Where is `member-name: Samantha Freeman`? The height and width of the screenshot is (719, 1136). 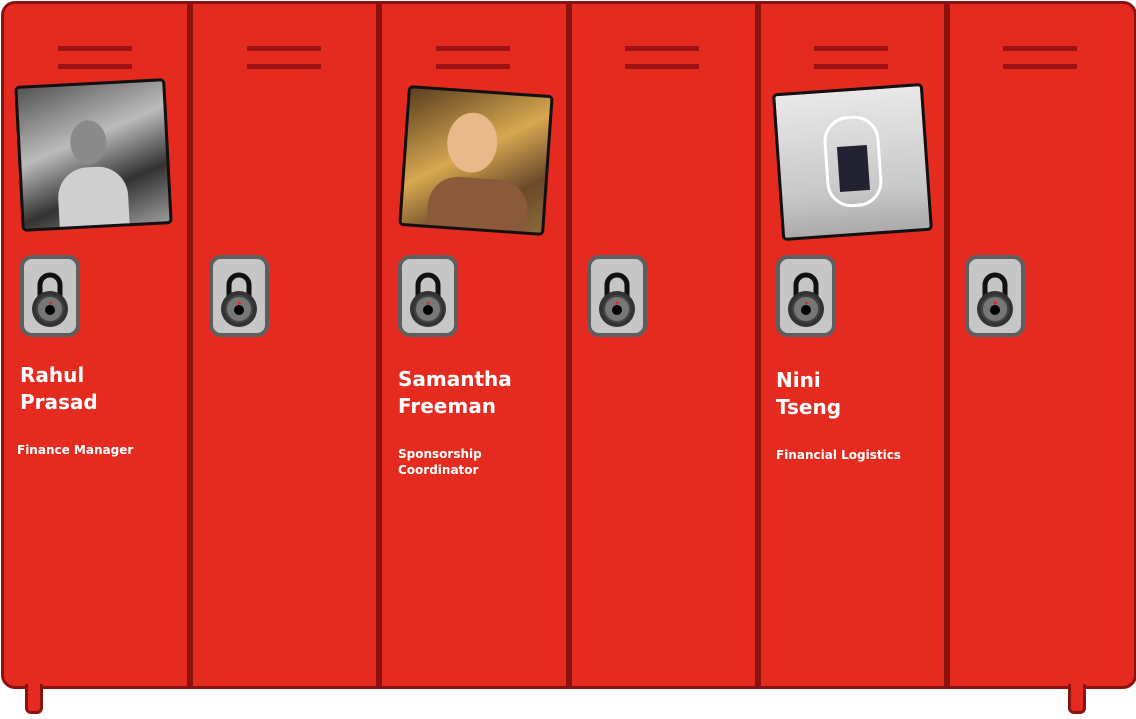 member-name: Samantha Freeman is located at coordinates (455, 392).